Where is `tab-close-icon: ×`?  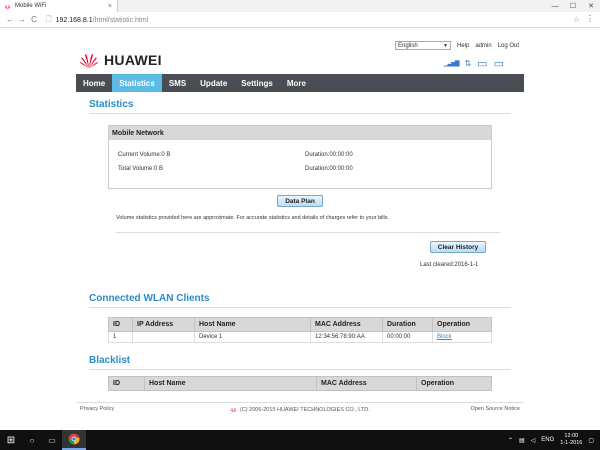 tab-close-icon: × is located at coordinates (110, 6).